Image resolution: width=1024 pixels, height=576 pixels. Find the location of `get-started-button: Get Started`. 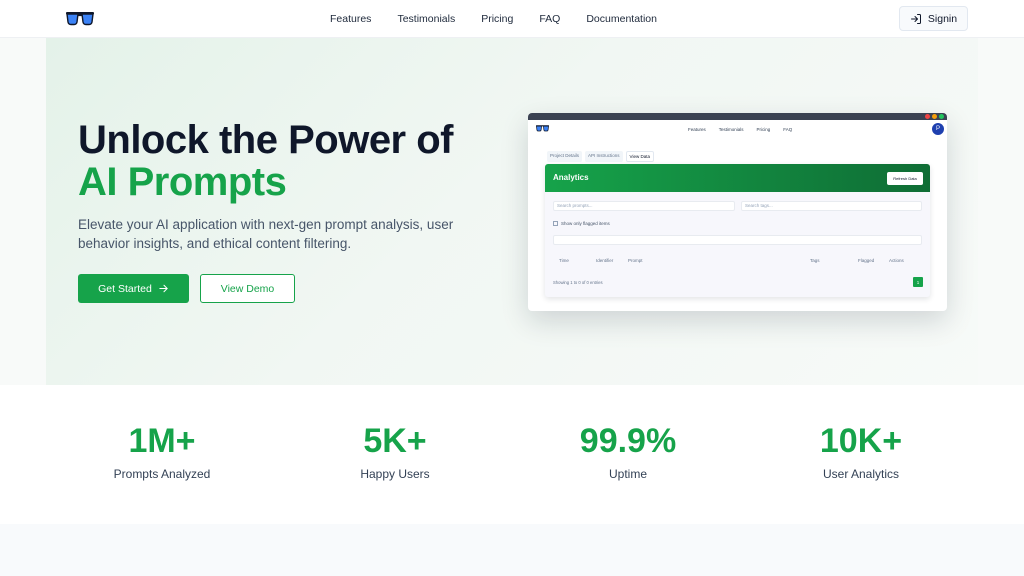

get-started-button: Get Started is located at coordinates (133, 288).